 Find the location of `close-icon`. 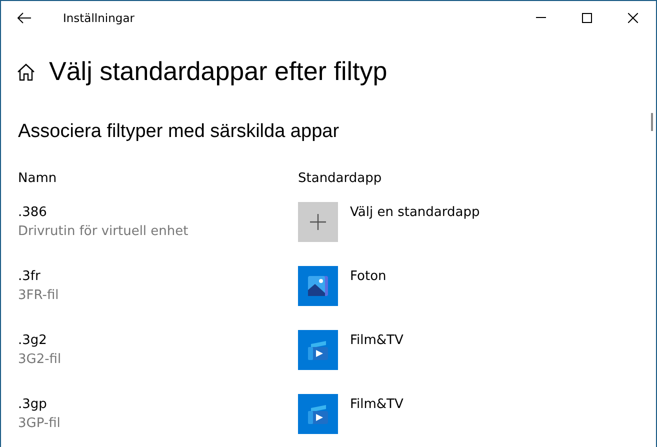

close-icon is located at coordinates (633, 17).